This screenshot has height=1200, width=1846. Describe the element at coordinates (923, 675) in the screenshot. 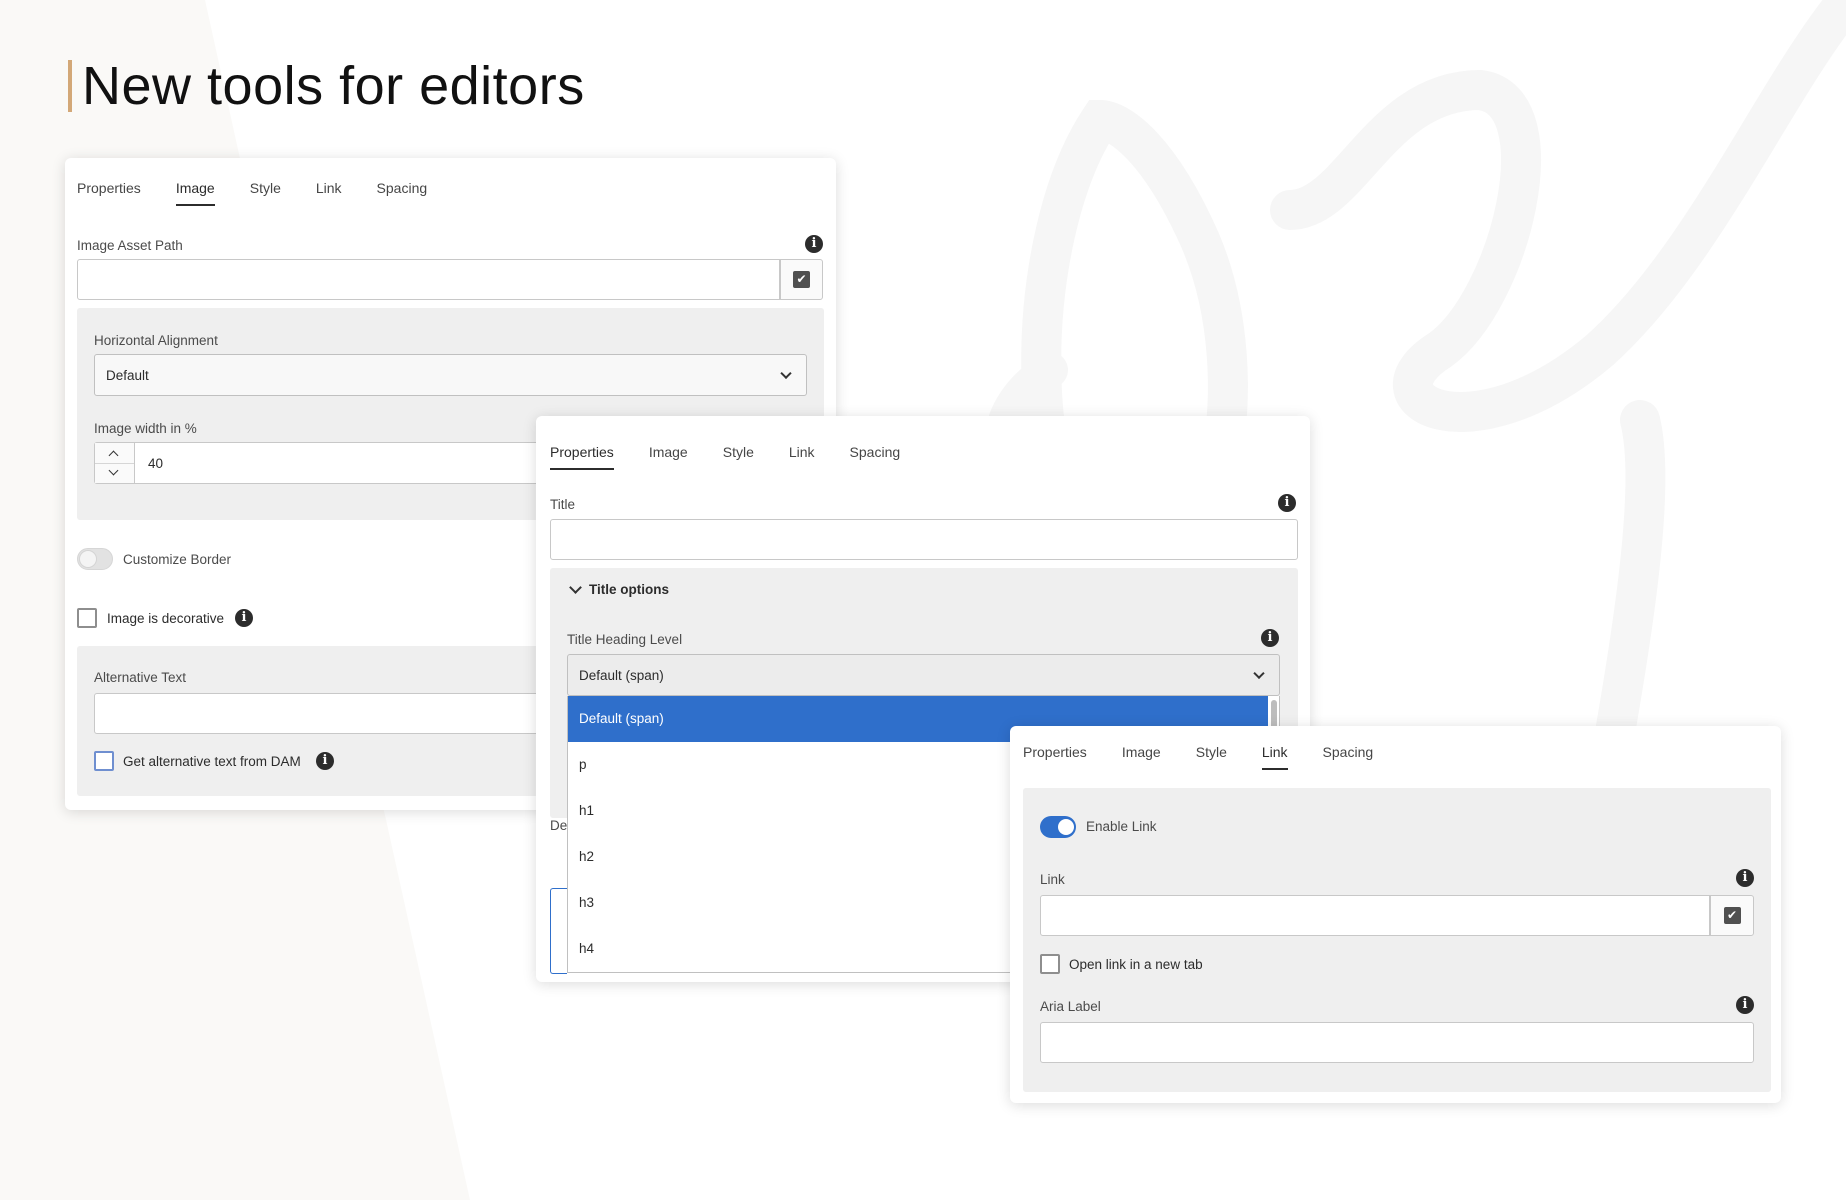

I see `heading-level-select: Default (span)` at that location.